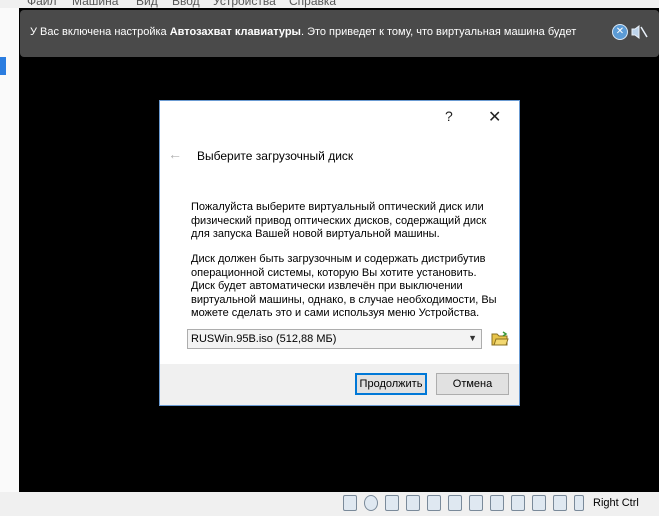 Image resolution: width=659 pixels, height=516 pixels. I want to click on menu-bar: Файл Машина Вид Ввод Устройства Справка, so click(329, 4).